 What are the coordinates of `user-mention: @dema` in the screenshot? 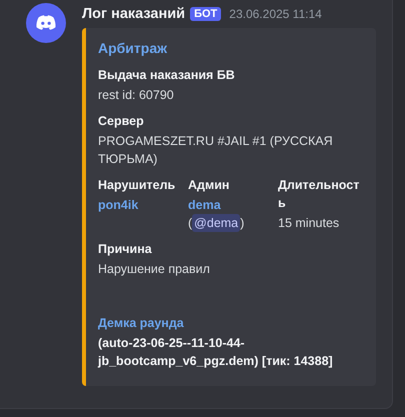 It's located at (216, 223).